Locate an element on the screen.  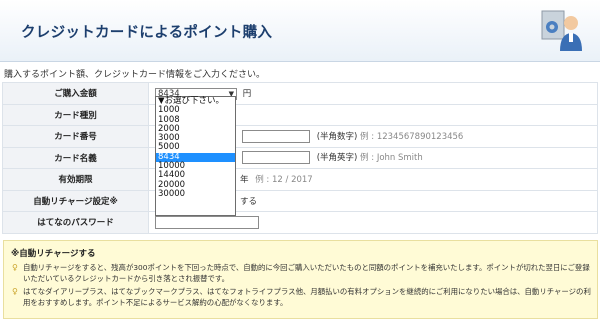
card-type-label: カード種別 is located at coordinates (75, 114).